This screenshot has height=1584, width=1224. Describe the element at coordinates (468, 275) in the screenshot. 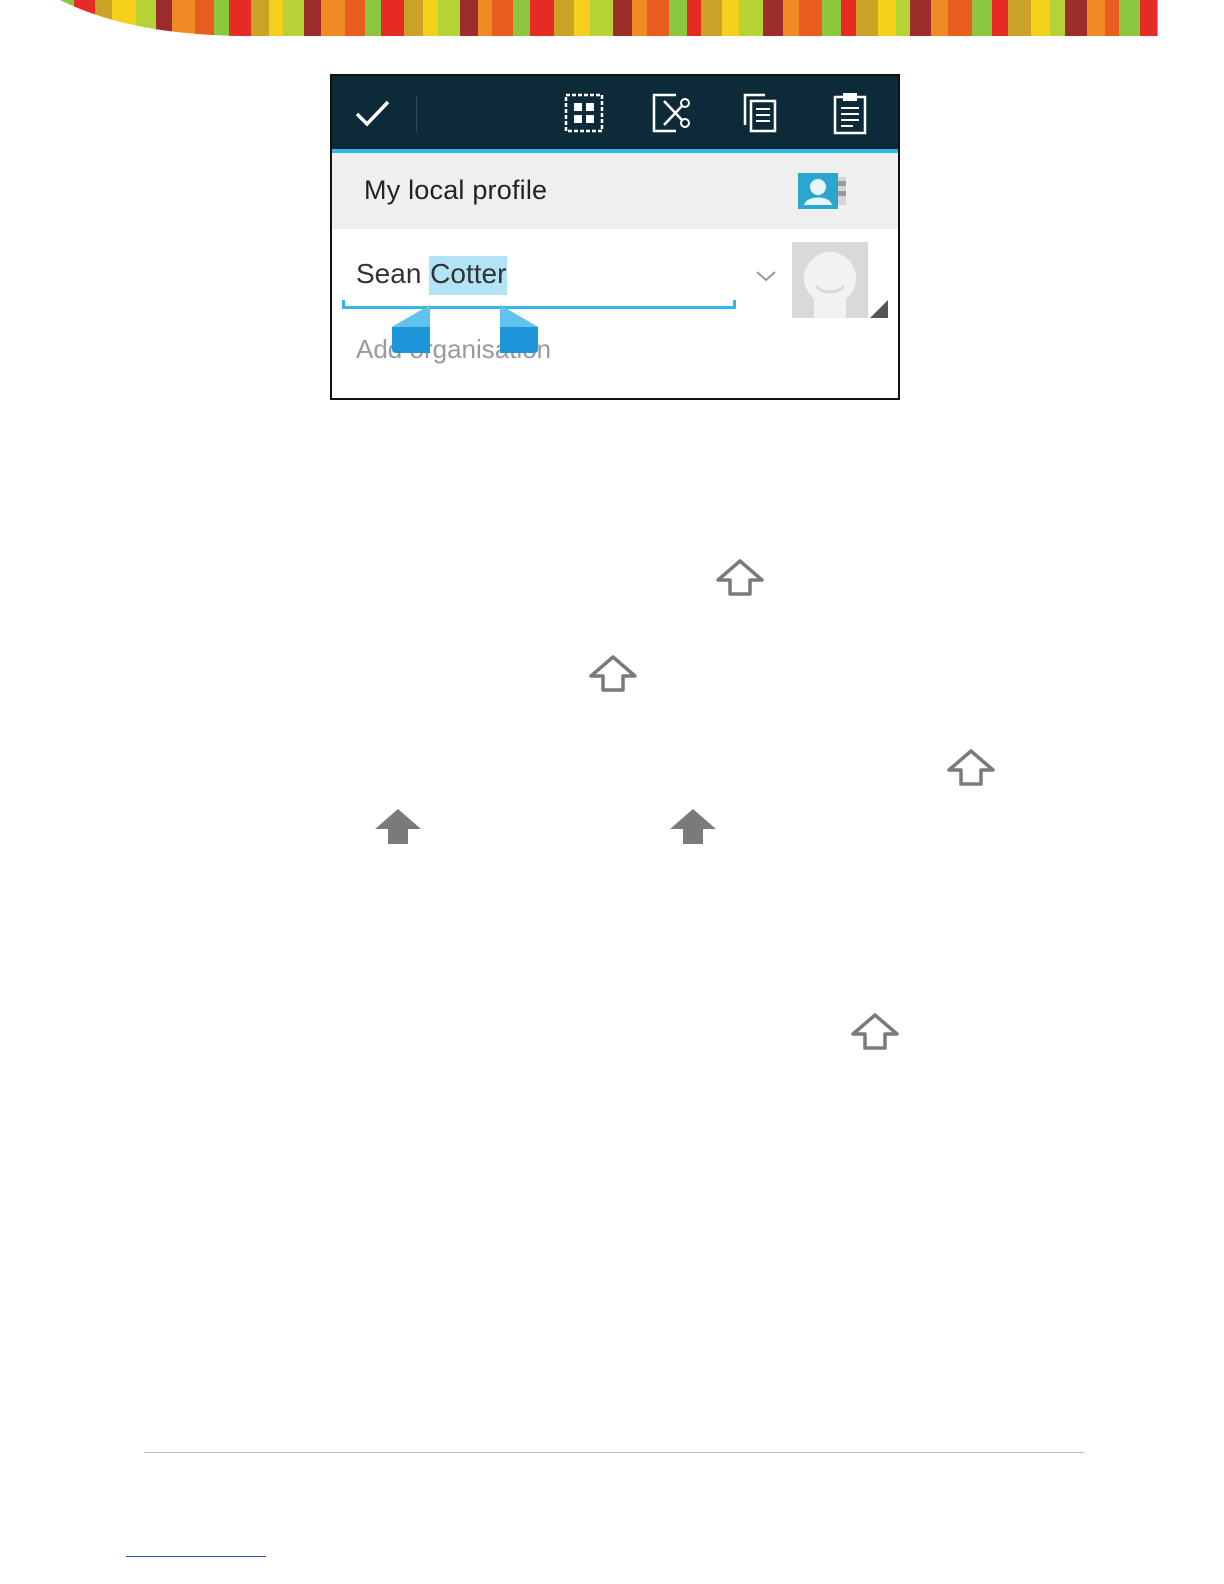

I see `name-selected-text: Cotter` at that location.